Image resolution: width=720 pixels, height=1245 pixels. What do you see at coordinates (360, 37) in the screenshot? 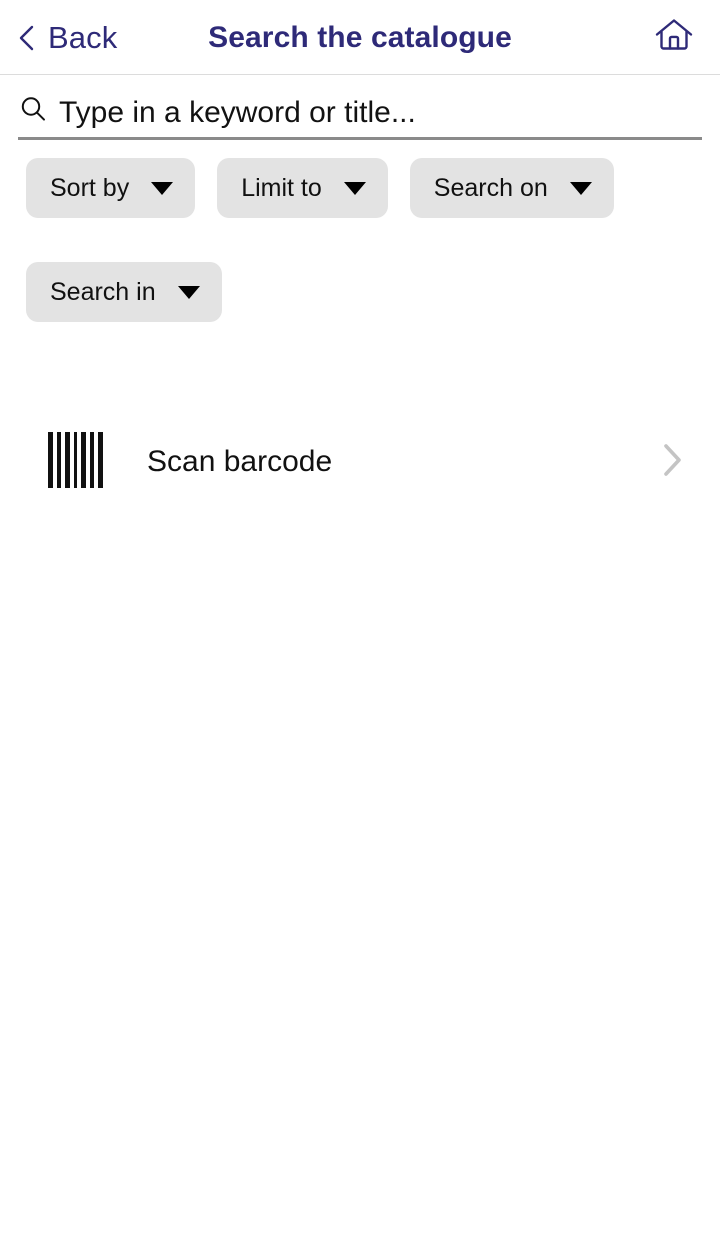
I see `app-header: Back Search the catalogue` at bounding box center [360, 37].